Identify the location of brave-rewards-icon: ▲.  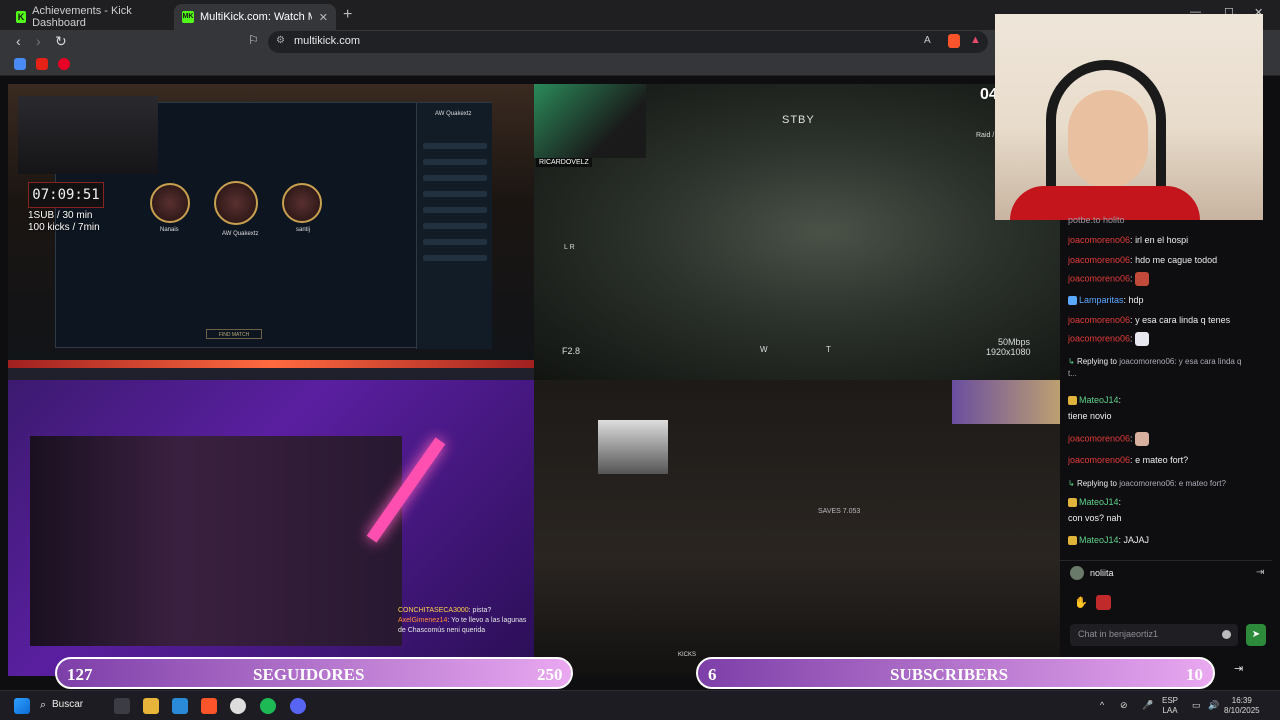
(975, 40).